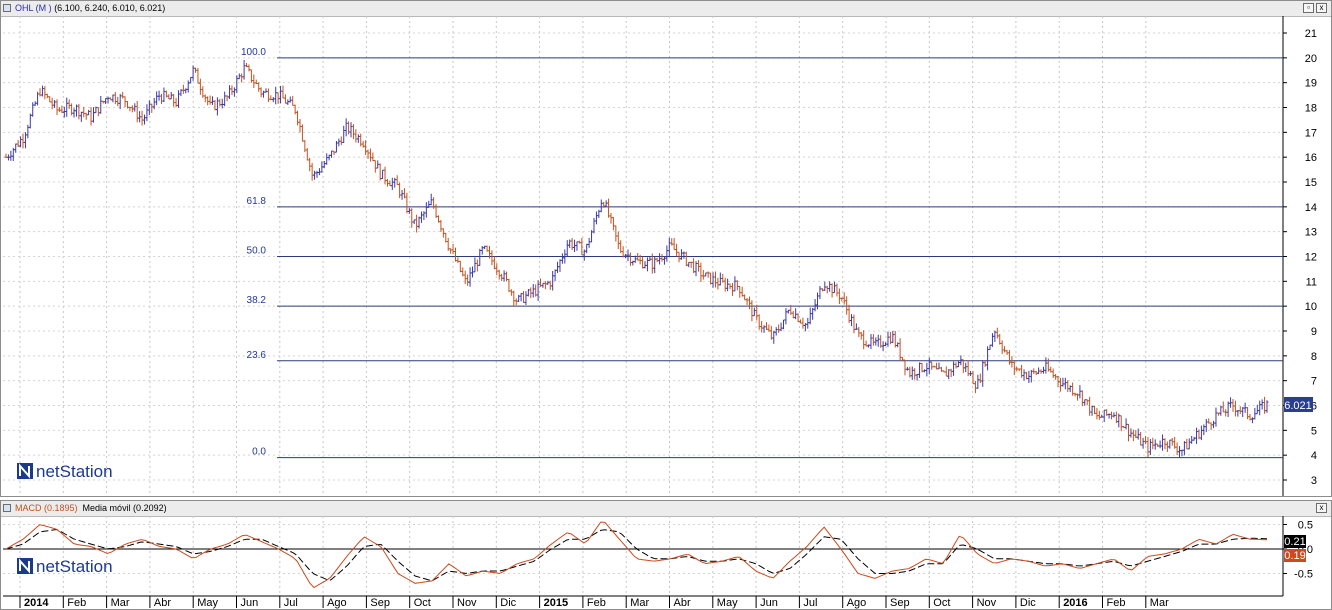 This screenshot has width=1332, height=610. I want to click on price-axis-label: 21, so click(1311, 34).